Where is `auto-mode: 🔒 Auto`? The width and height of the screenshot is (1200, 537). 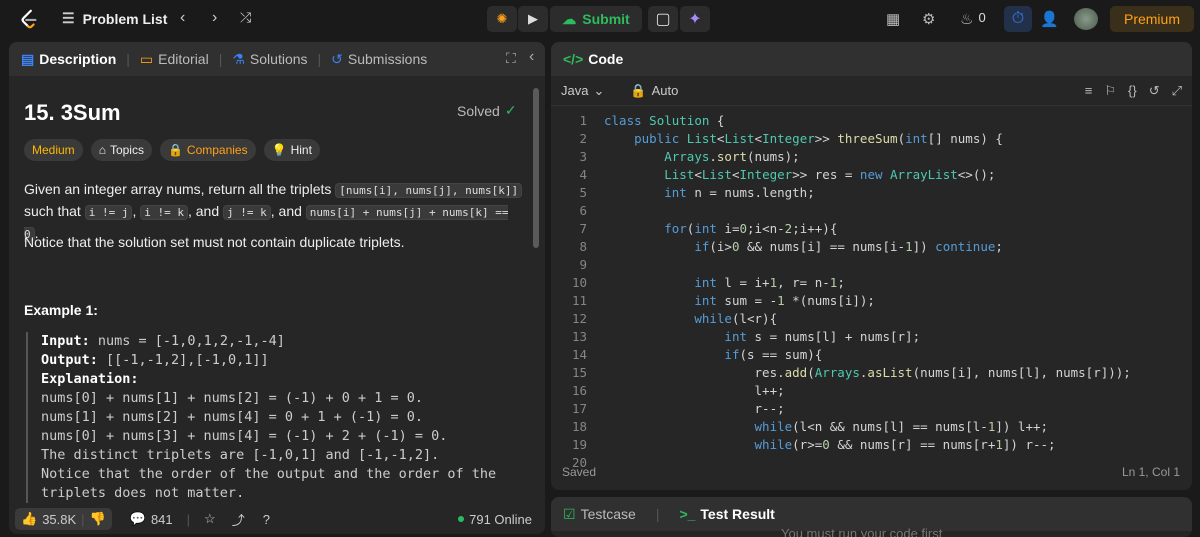
auto-mode: 🔒 Auto is located at coordinates (654, 91).